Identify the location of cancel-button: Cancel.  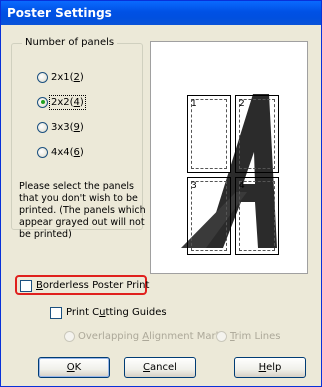
(160, 367).